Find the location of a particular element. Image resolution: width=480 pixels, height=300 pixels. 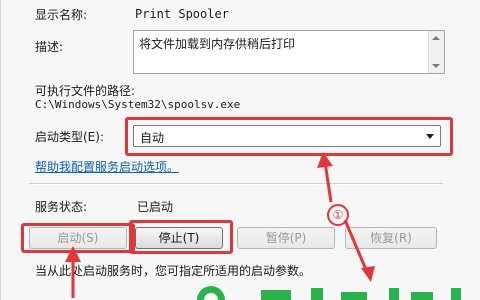

arrowhead-to-select is located at coordinates (325, 160).